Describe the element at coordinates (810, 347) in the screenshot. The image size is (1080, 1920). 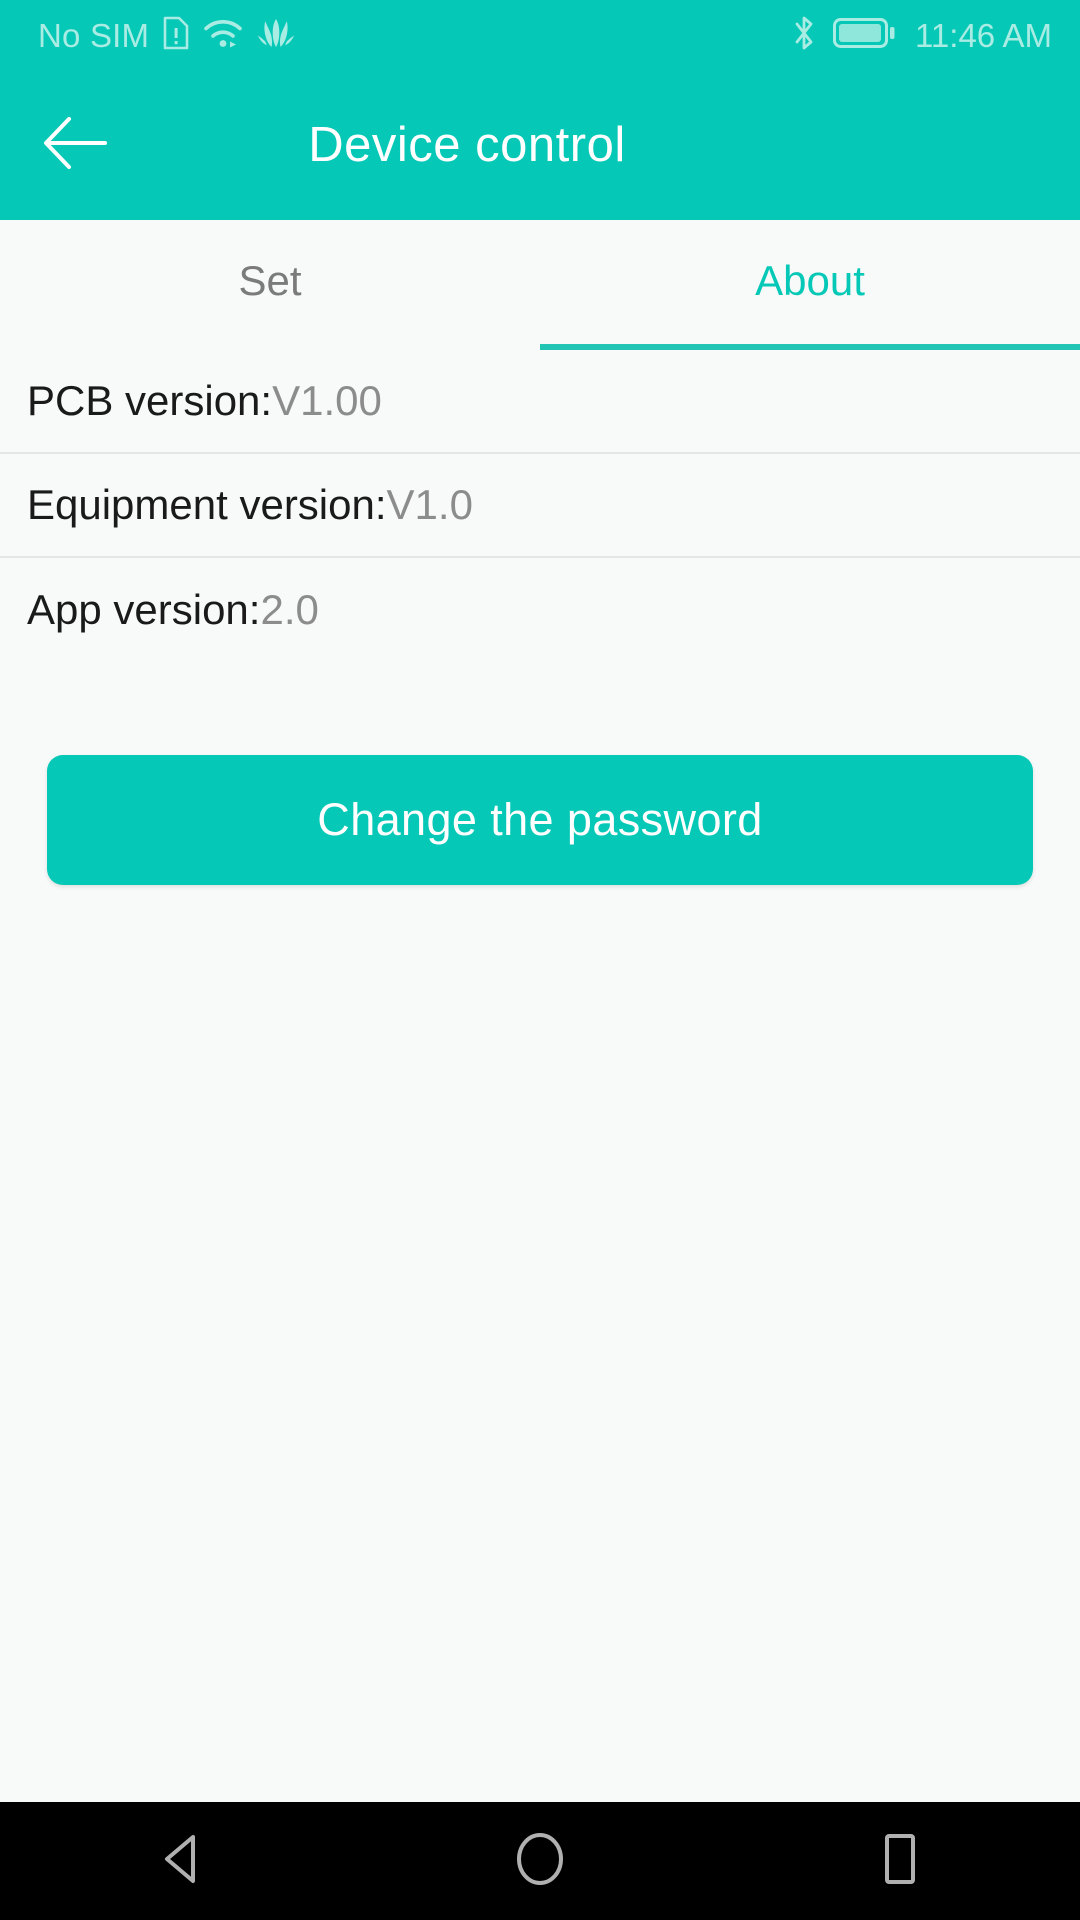
I see `tab-active-indicator` at that location.